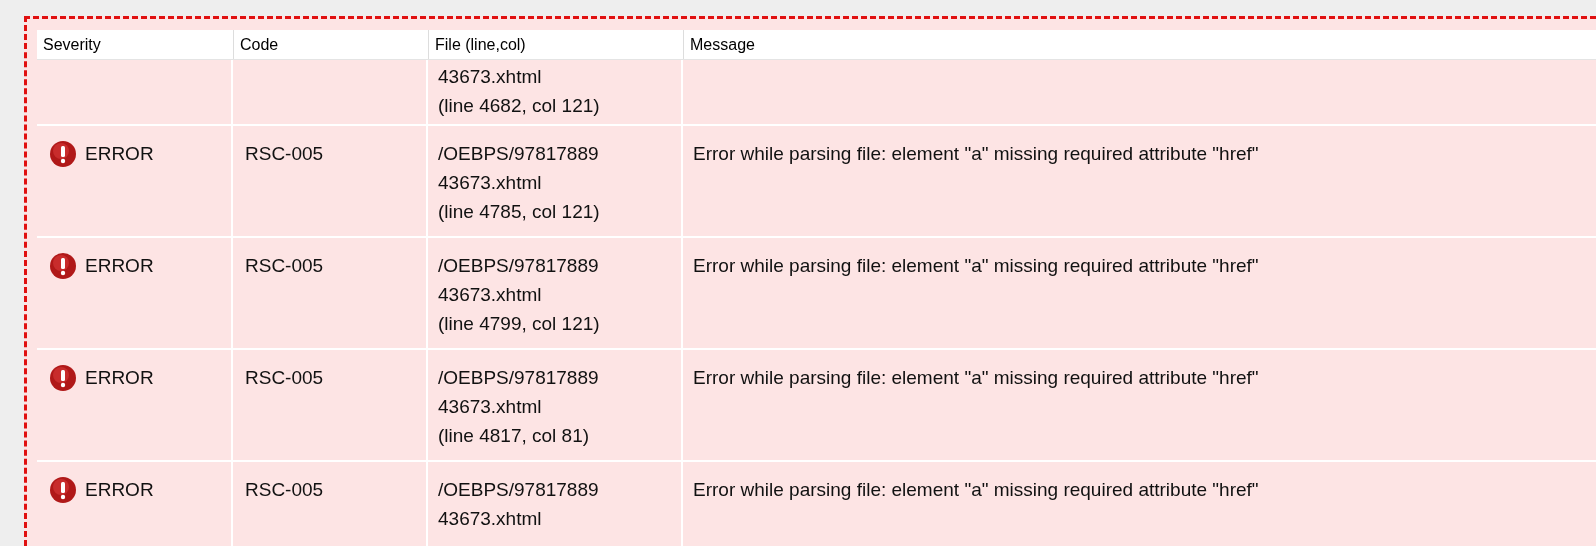 This screenshot has width=1596, height=546. Describe the element at coordinates (477, 44) in the screenshot. I see `column-header: File (line,col)` at that location.